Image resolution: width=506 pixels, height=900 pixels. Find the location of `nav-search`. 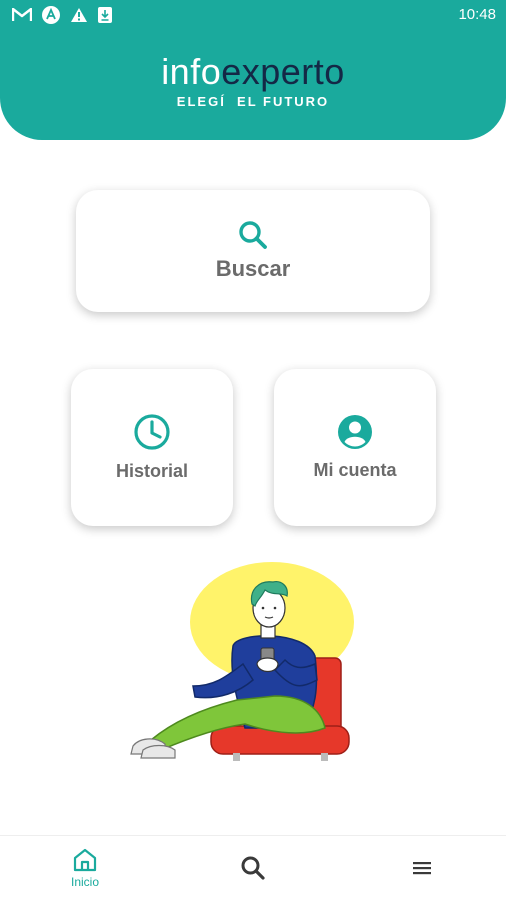

nav-search is located at coordinates (253, 868).